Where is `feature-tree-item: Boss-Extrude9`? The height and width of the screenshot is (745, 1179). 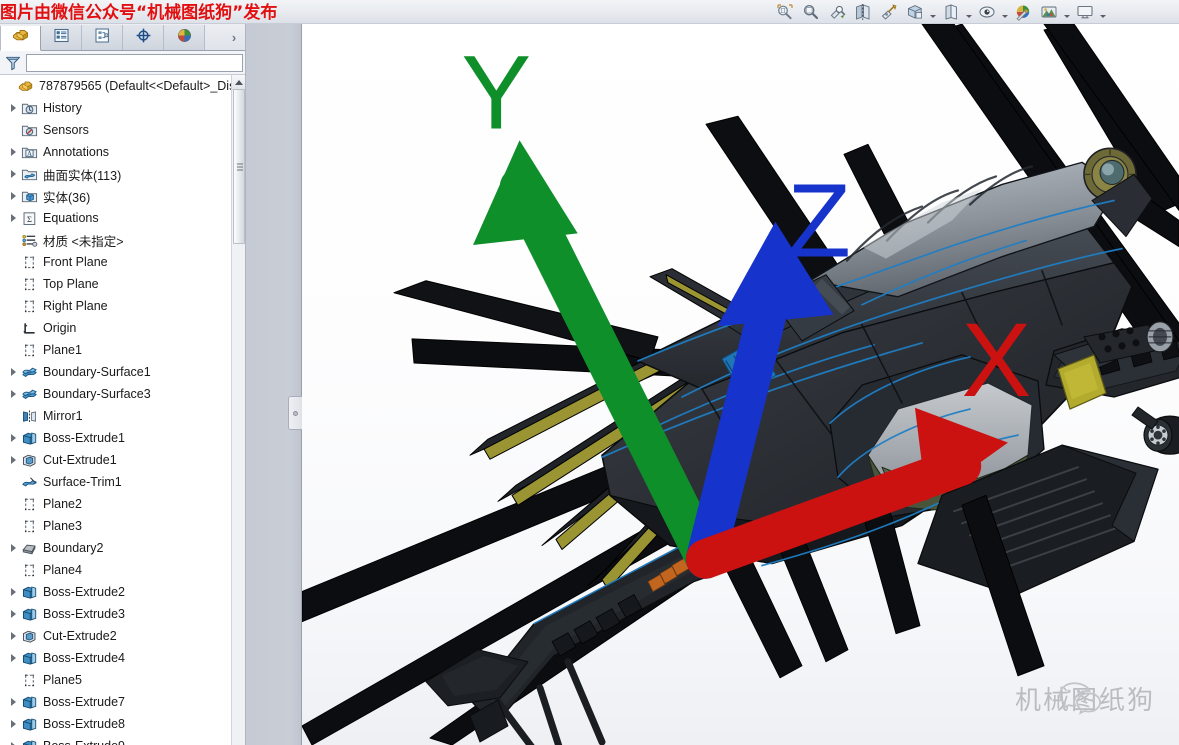 feature-tree-item: Boss-Extrude9 is located at coordinates (115, 740).